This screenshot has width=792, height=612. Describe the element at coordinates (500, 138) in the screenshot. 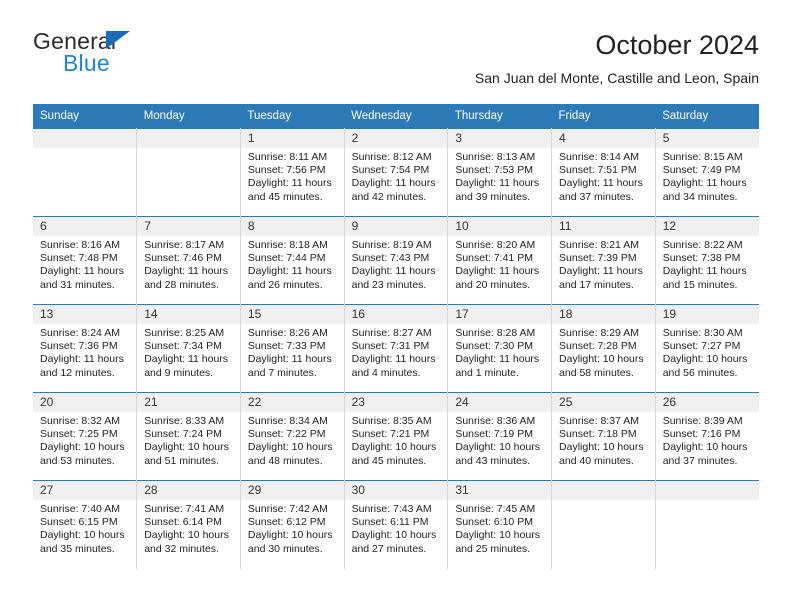

I see `day-number: 3` at that location.